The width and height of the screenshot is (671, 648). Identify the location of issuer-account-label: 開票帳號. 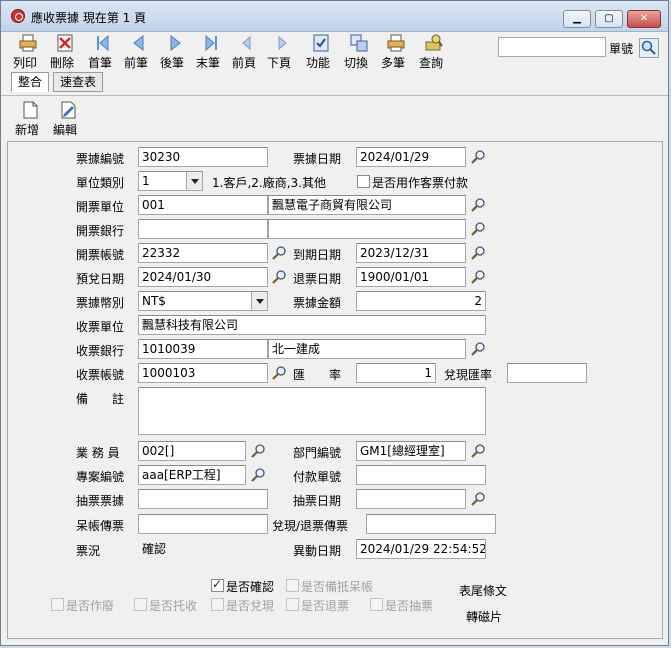
(100, 255).